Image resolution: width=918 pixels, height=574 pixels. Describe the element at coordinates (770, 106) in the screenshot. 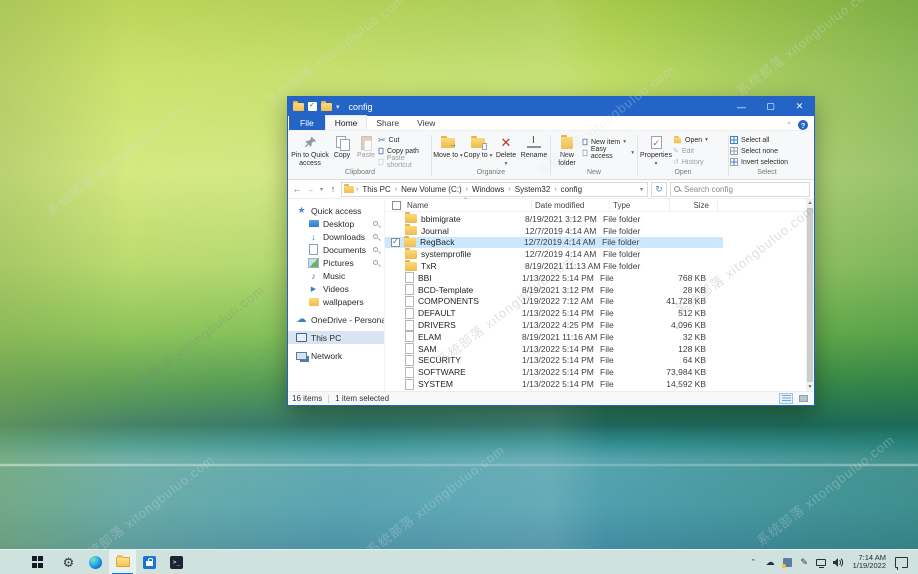

I see `maximize-button: ▢` at that location.